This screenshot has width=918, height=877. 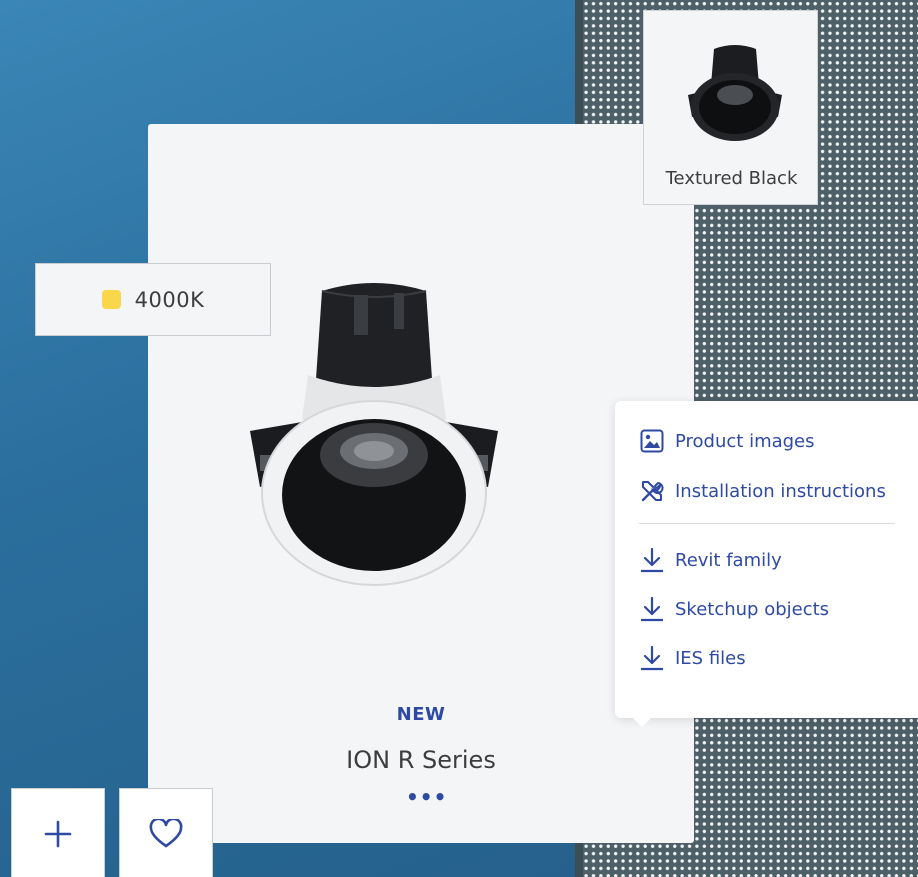 I want to click on menu-item-label: Product images, so click(x=745, y=441).